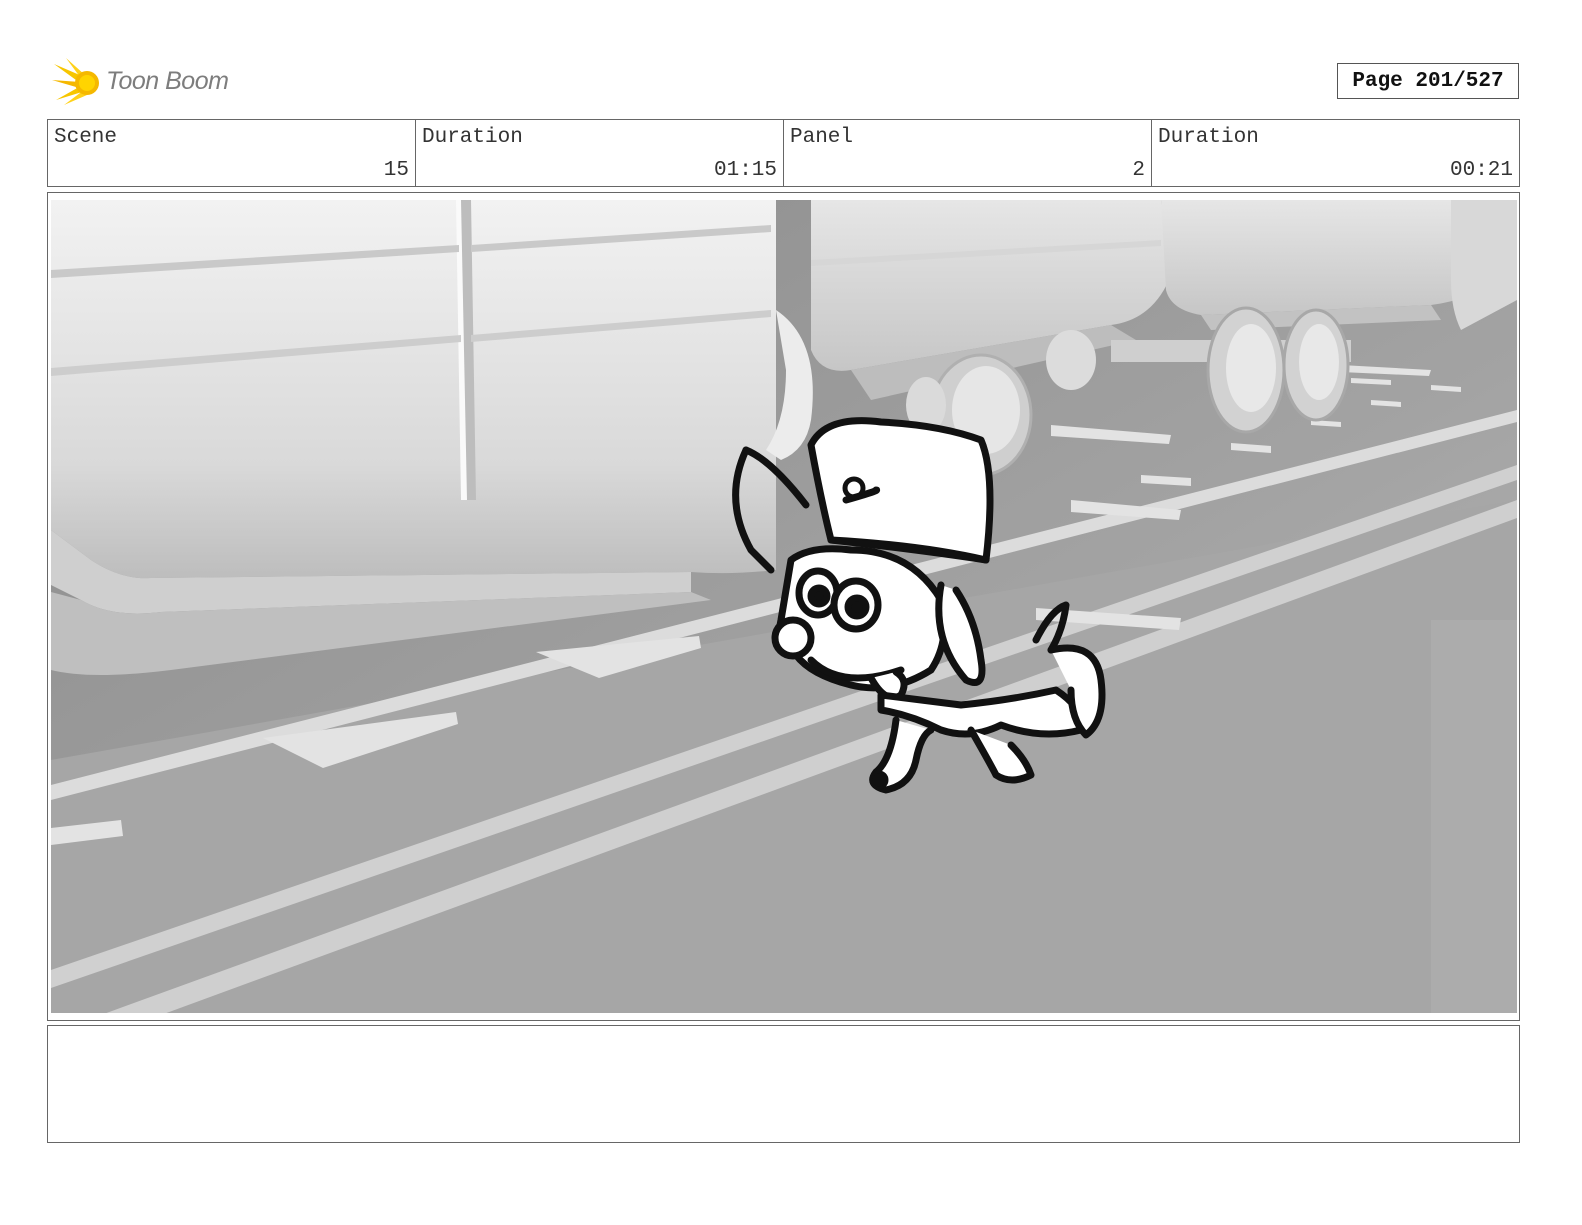 The width and height of the screenshot is (1582, 1225). I want to click on page-number: Page 201/527, so click(1428, 81).